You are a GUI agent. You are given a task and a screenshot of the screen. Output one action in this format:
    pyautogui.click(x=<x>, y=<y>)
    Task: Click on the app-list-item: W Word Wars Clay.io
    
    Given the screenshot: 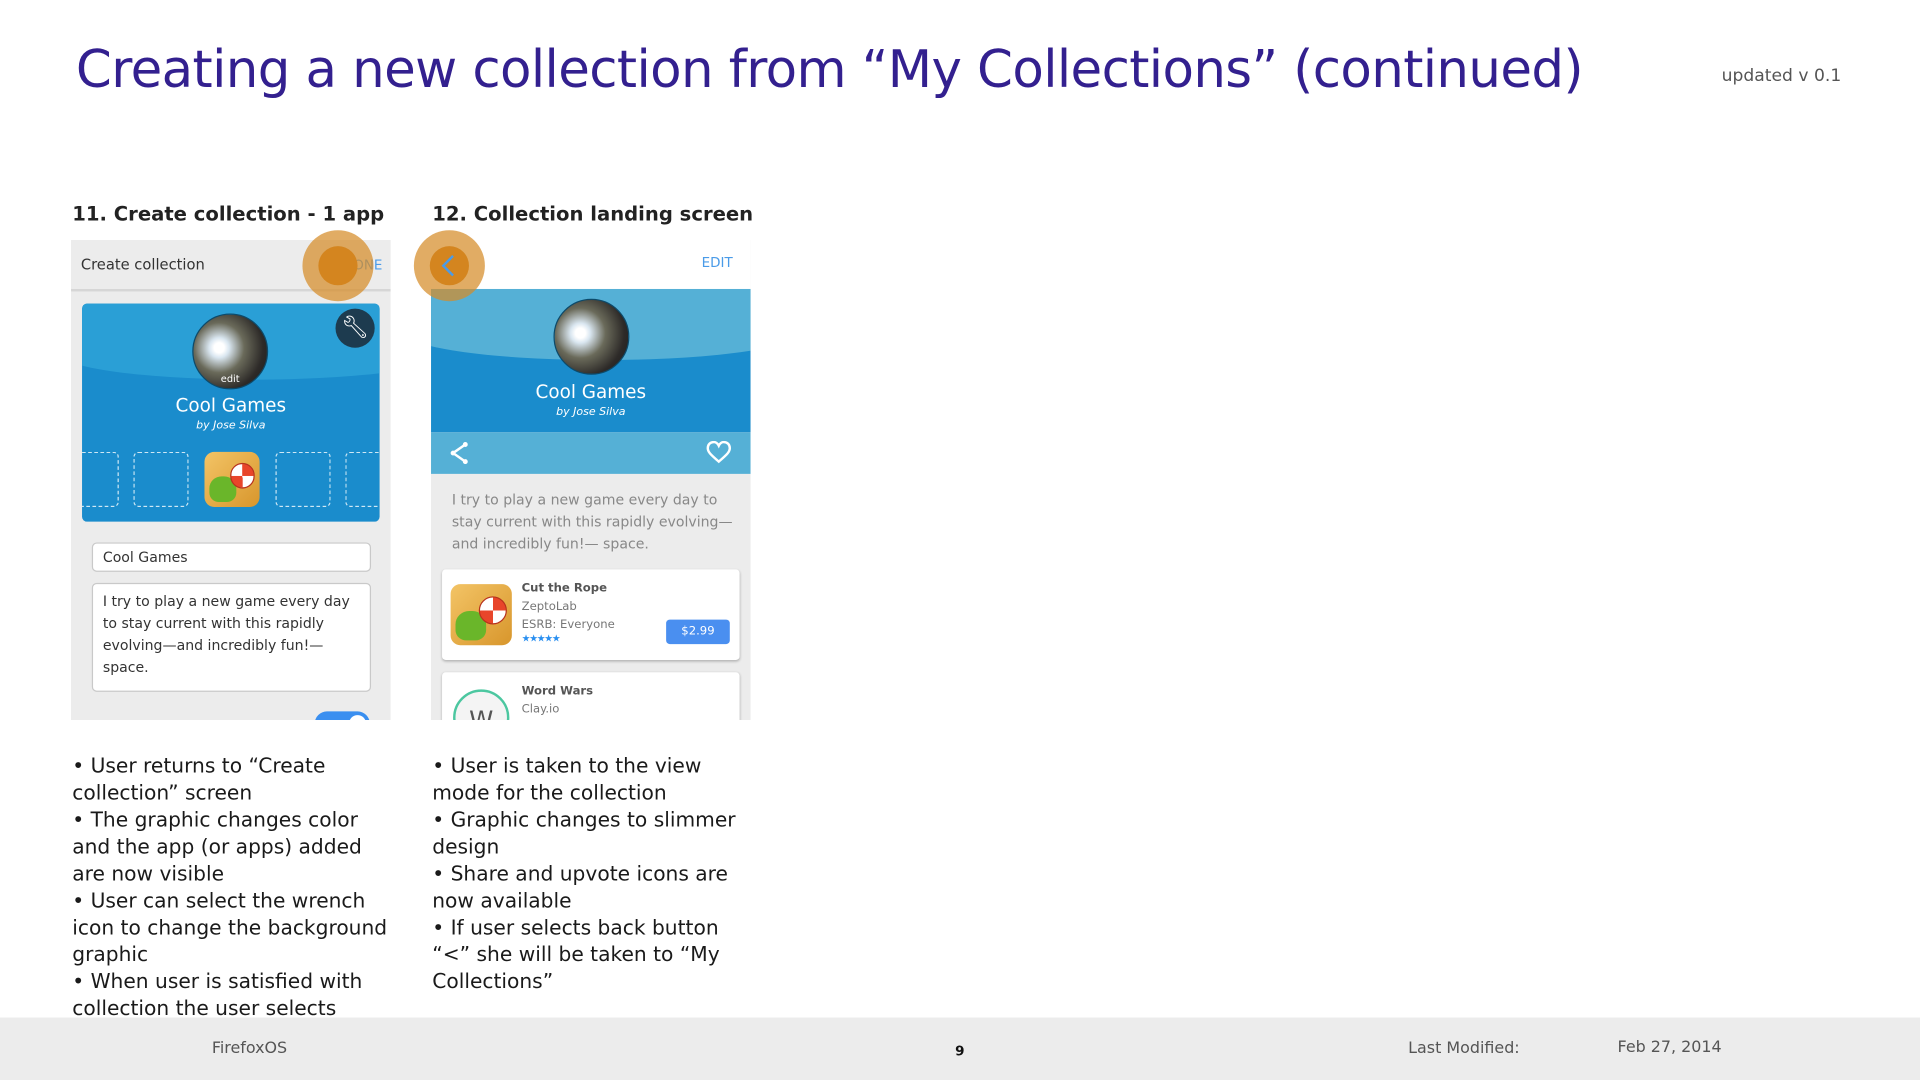 What is the action you would take?
    pyautogui.click(x=591, y=696)
    